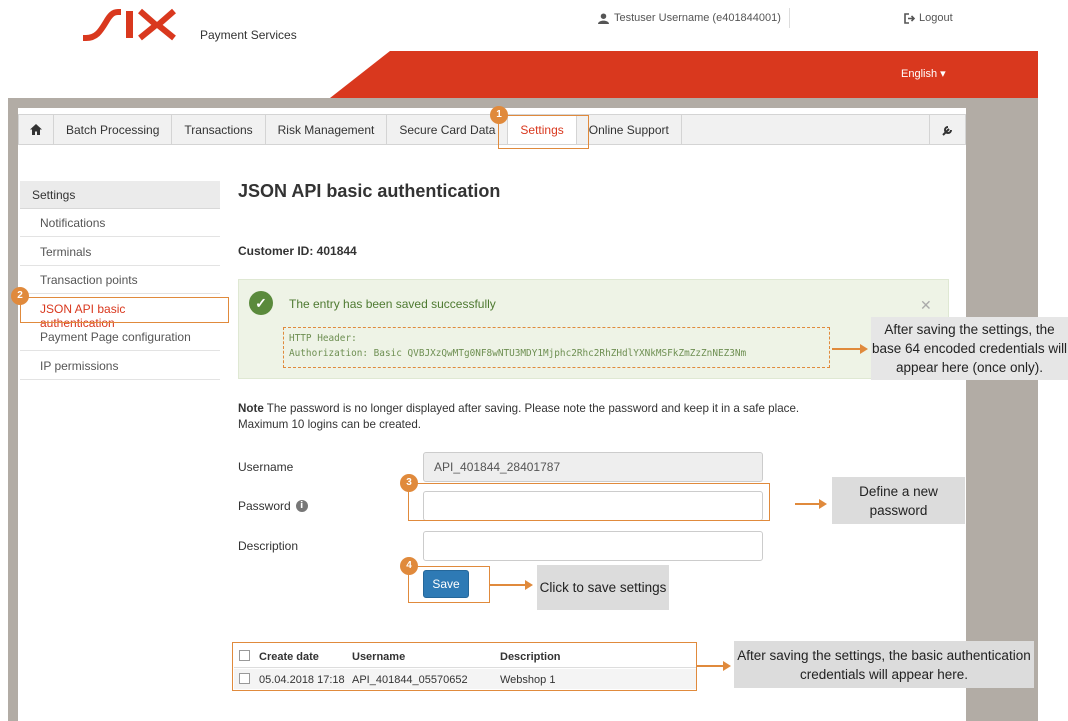 Image resolution: width=1068 pixels, height=721 pixels. What do you see at coordinates (327, 129) in the screenshot?
I see `tab-risk-management: Risk Management` at bounding box center [327, 129].